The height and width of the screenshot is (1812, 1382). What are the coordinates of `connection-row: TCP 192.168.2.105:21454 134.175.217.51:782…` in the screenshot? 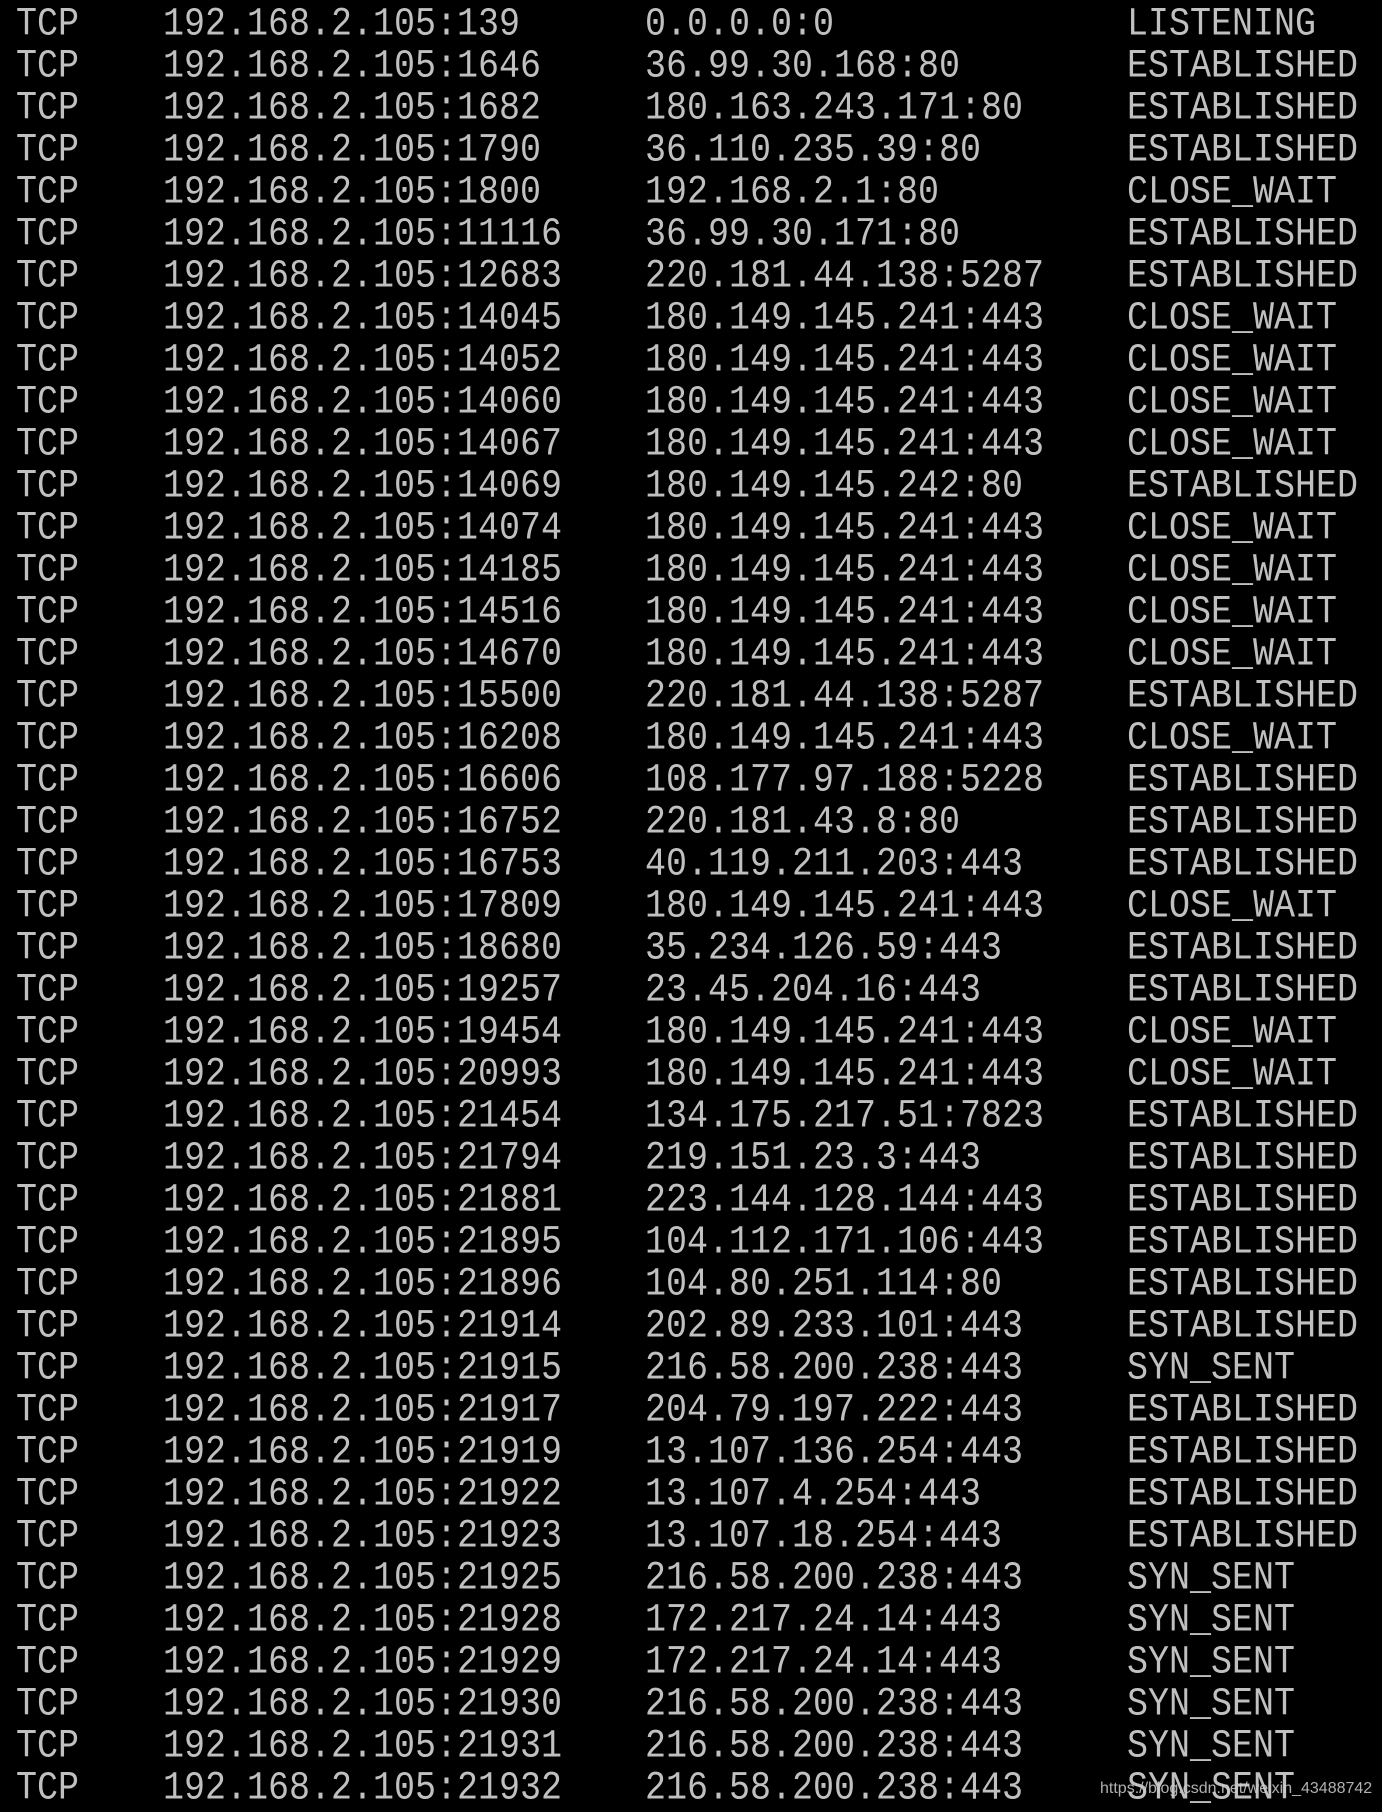 It's located at (691, 1116).